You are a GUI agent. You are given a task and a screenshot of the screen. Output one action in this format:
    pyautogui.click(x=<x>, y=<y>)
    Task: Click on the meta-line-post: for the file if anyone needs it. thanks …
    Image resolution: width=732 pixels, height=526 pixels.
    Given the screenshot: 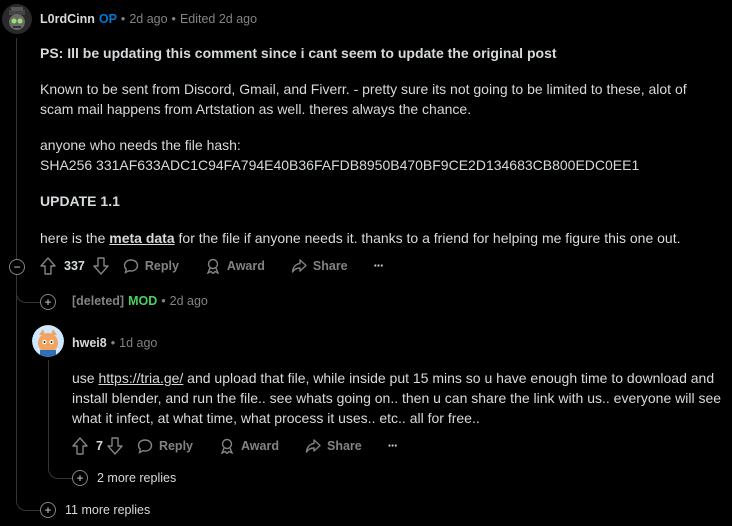 What is the action you would take?
    pyautogui.click(x=427, y=238)
    